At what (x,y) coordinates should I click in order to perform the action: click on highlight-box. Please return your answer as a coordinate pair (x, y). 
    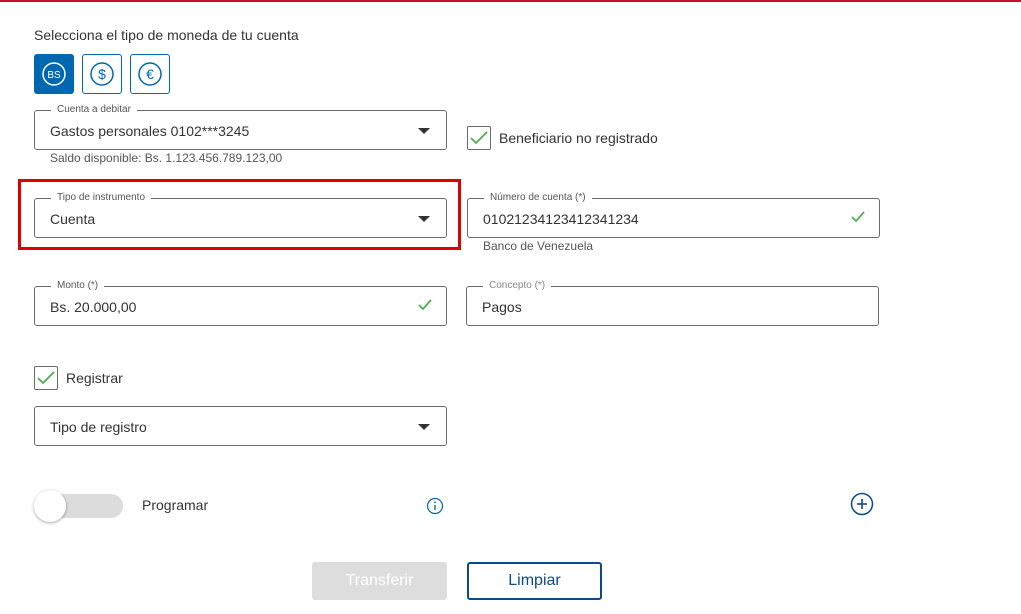
    Looking at the image, I should click on (239, 214).